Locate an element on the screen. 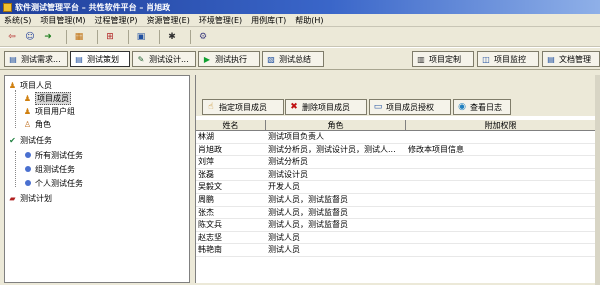  table-row: 陈文兵 测试人员，测试监督员 is located at coordinates (396, 225).